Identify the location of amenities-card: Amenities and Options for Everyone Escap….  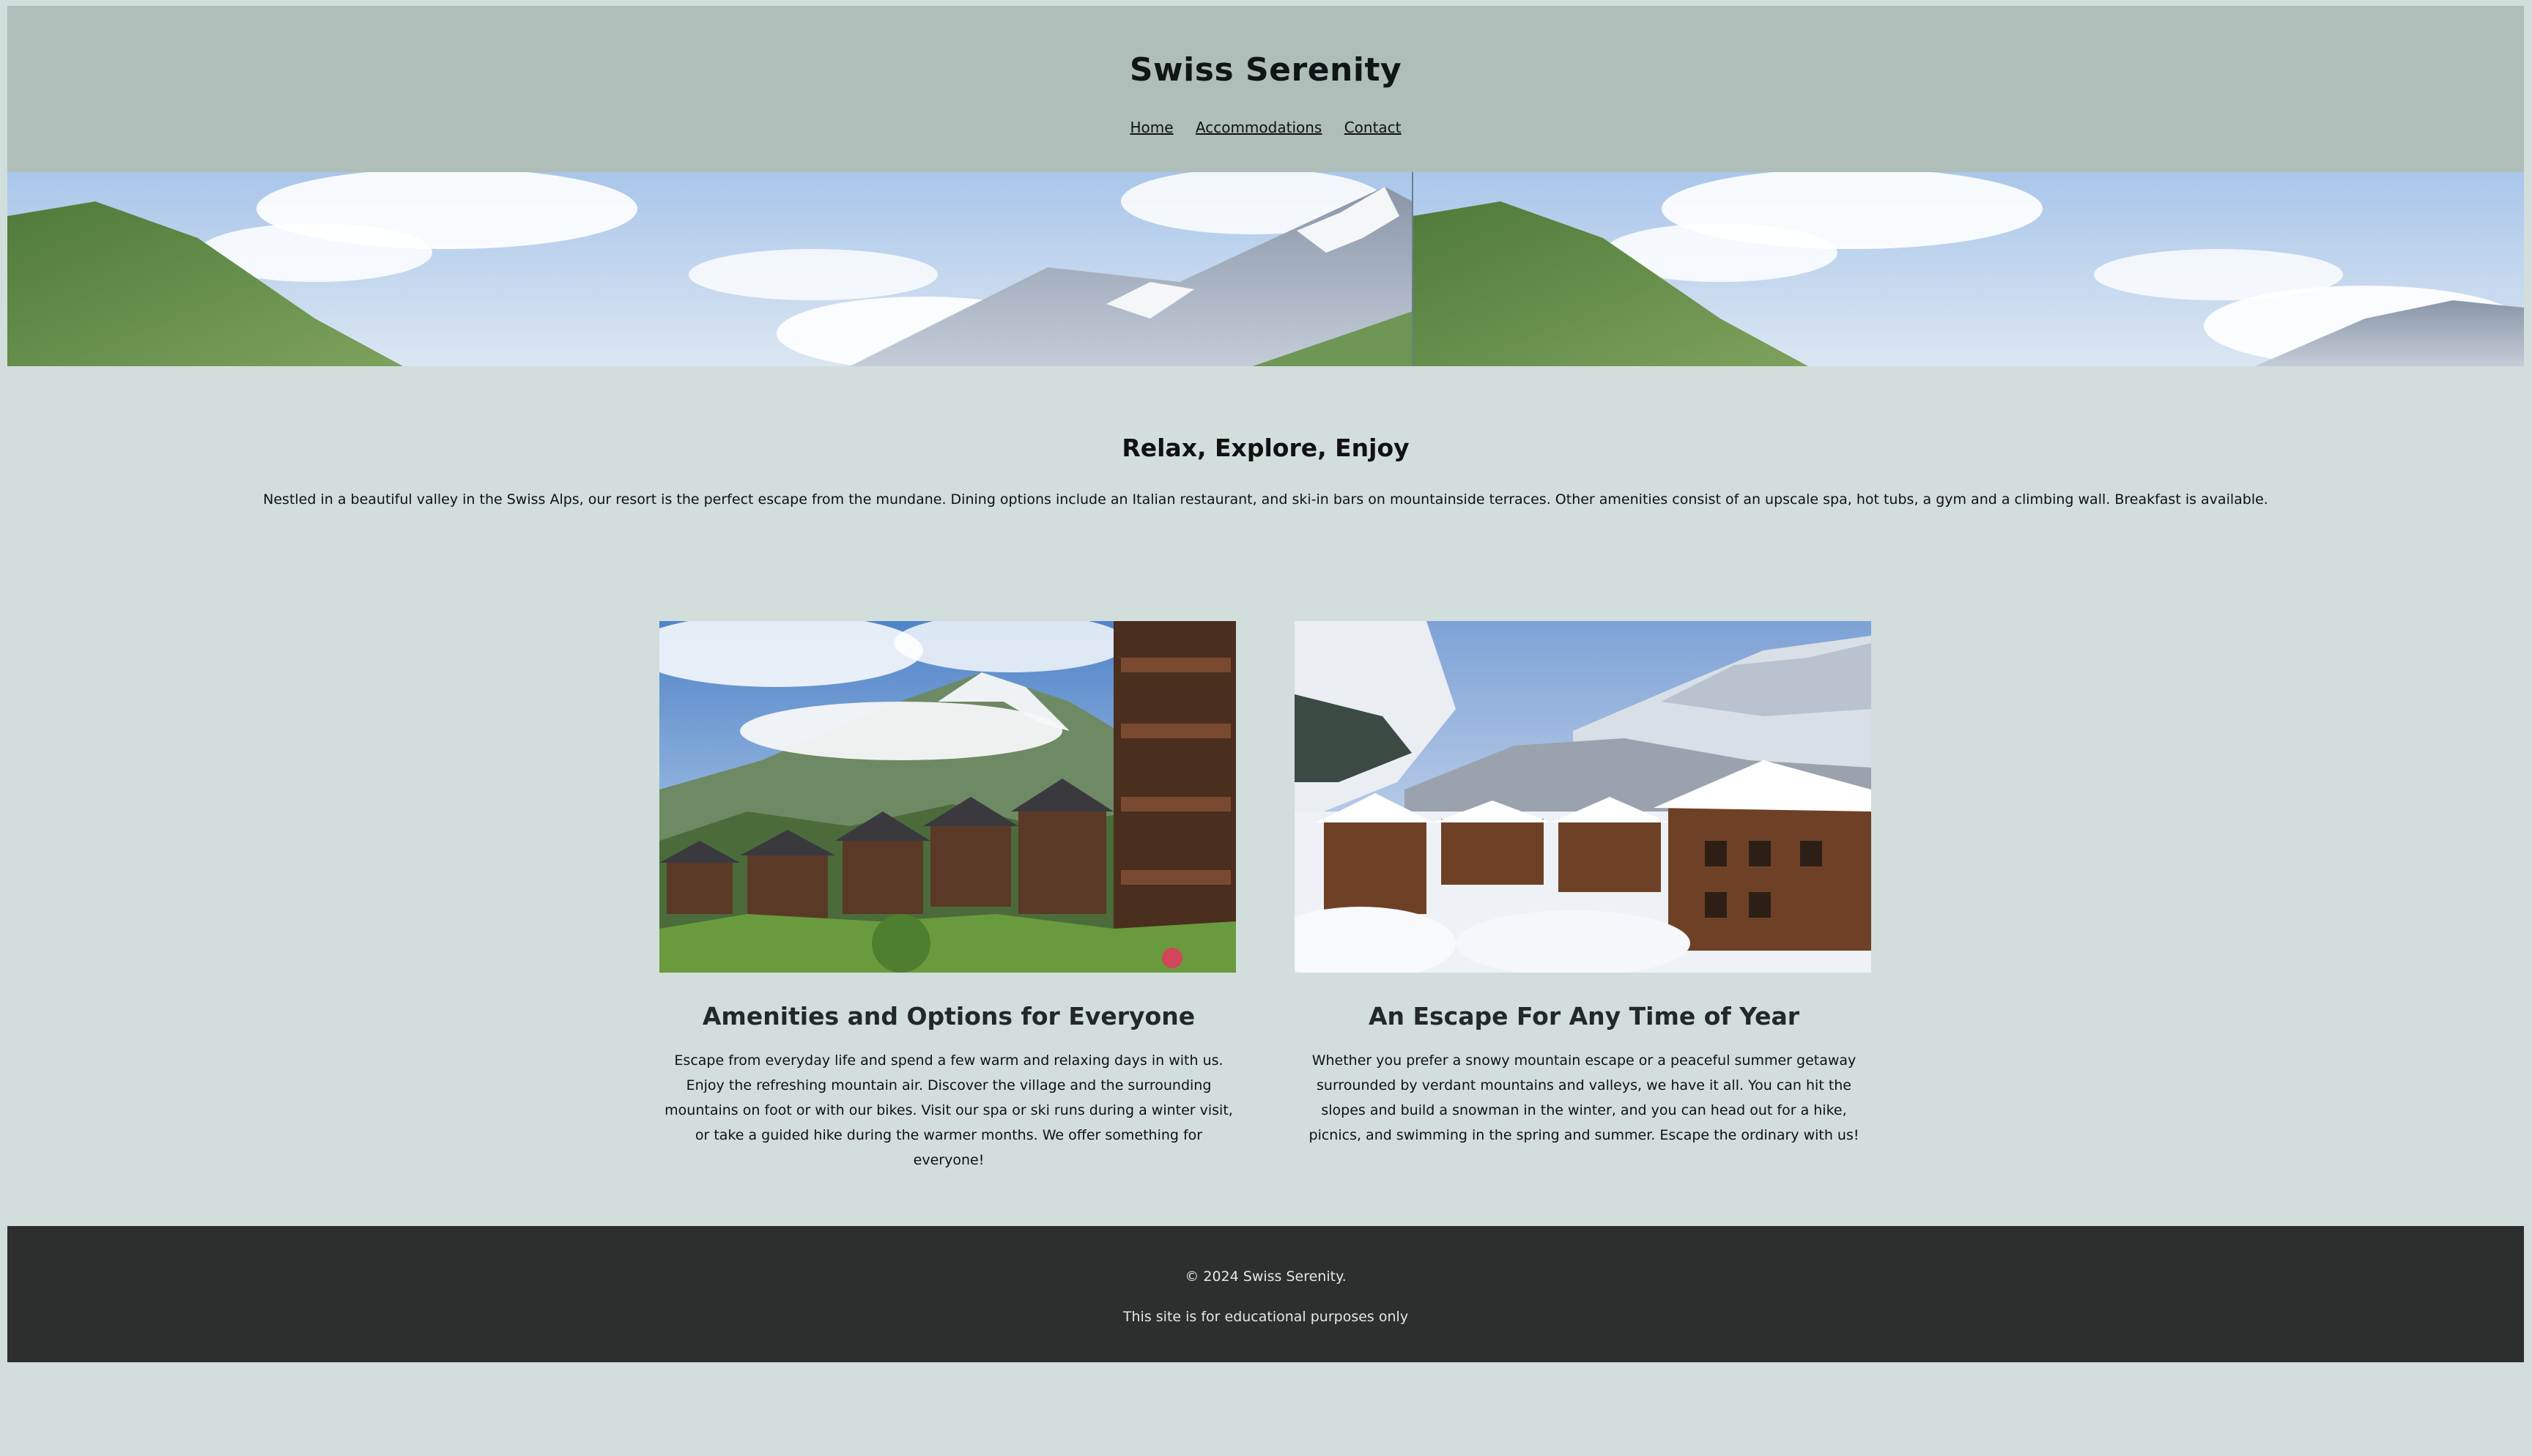
(948, 897).